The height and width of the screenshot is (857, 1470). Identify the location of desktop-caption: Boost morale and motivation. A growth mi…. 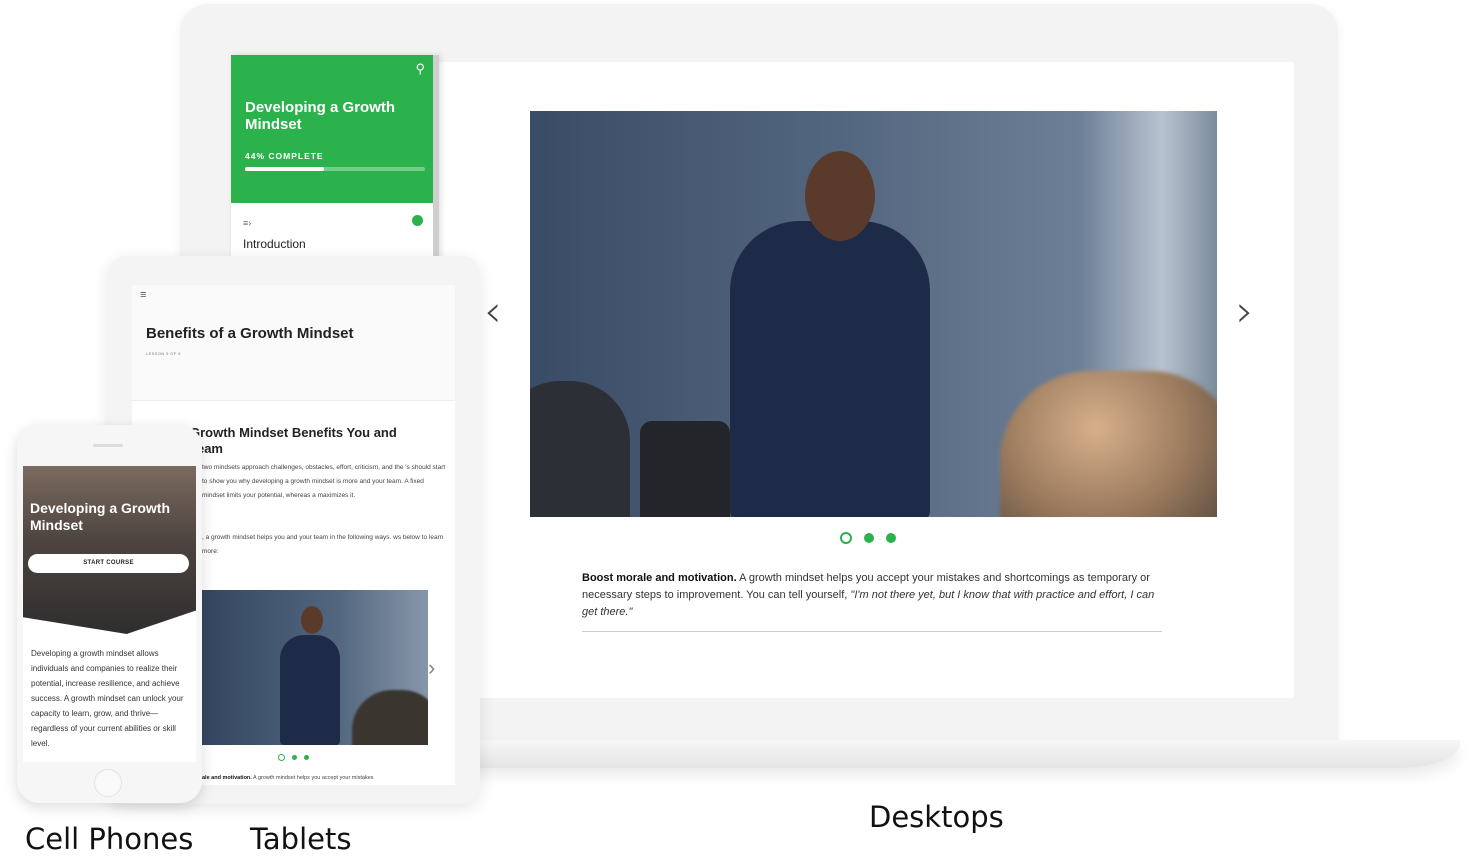
(872, 601).